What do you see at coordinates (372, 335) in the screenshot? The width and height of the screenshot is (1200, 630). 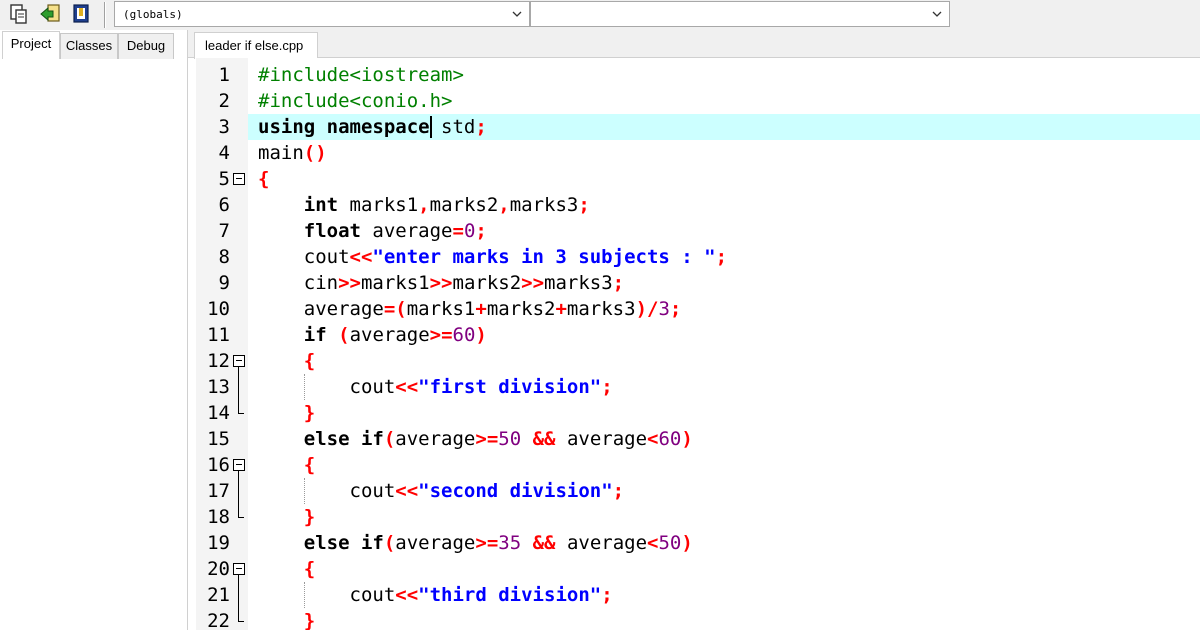 I see `code-line: if (average>=60)` at bounding box center [372, 335].